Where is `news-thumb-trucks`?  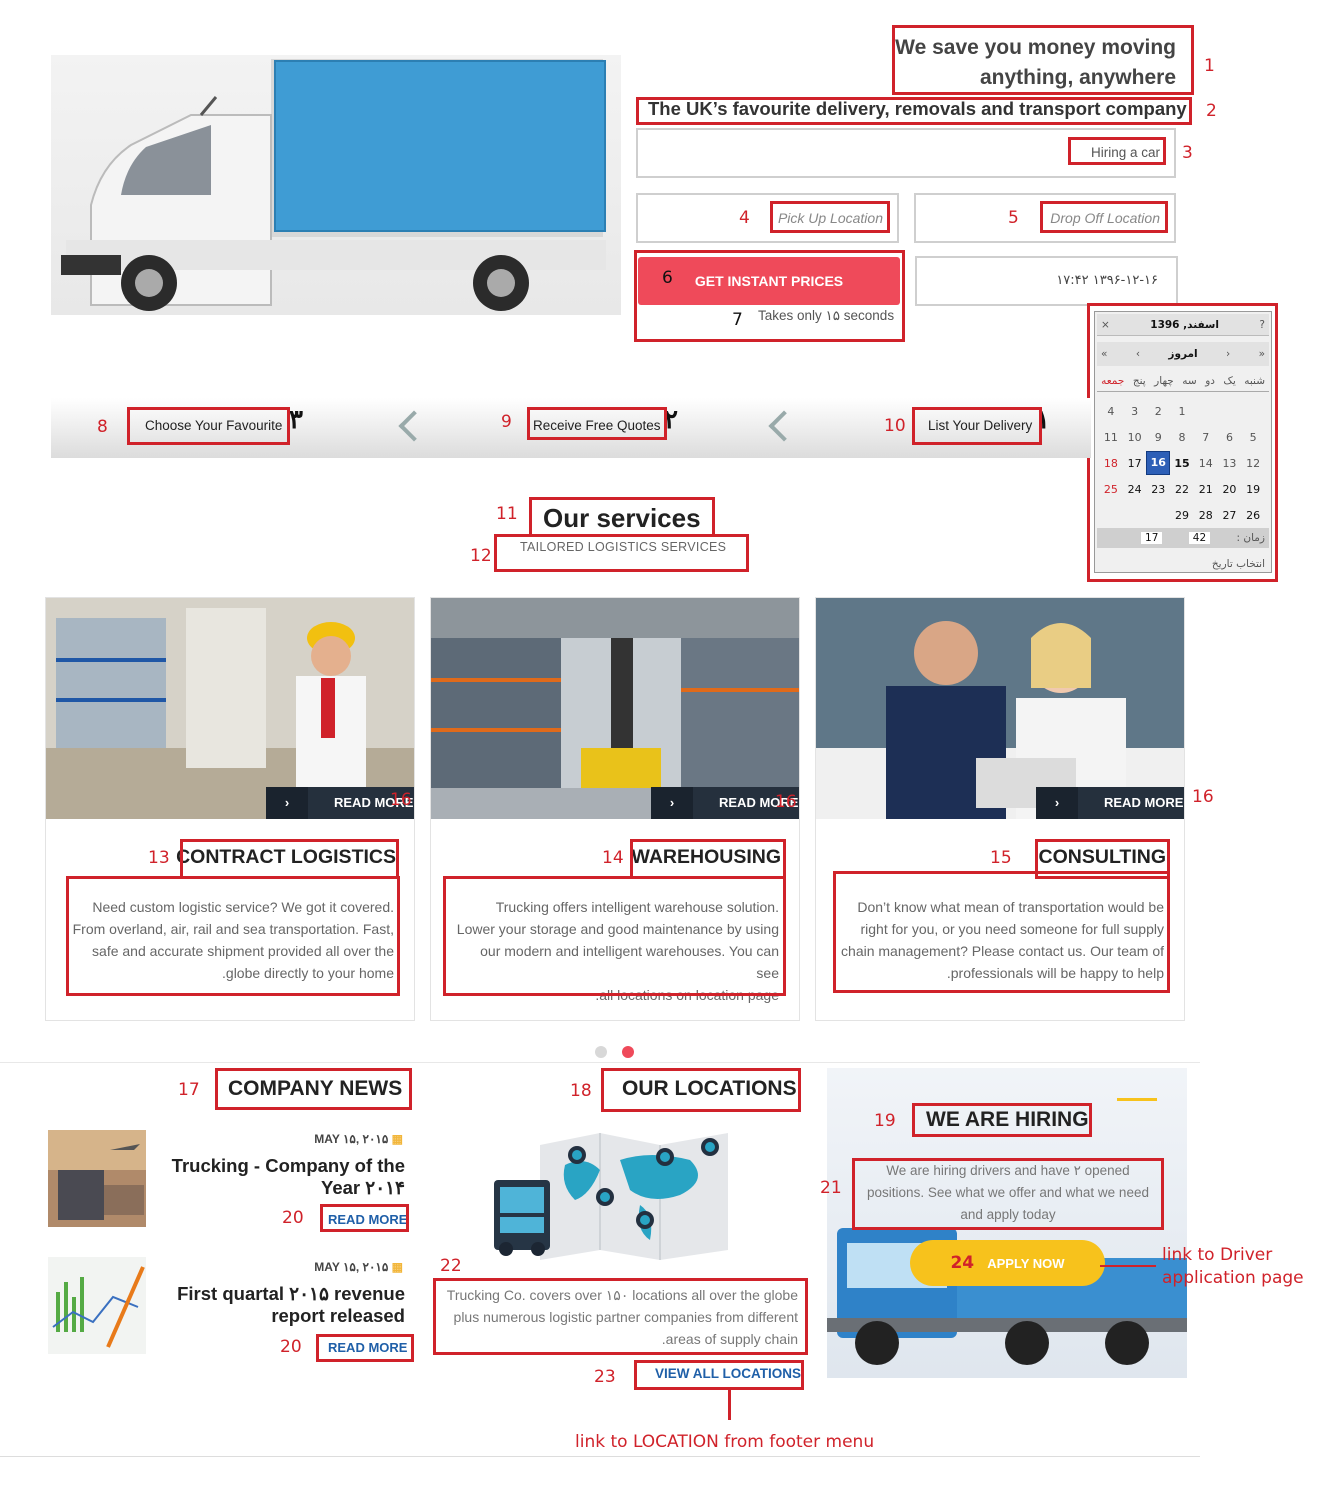
news-thumb-trucks is located at coordinates (97, 1178).